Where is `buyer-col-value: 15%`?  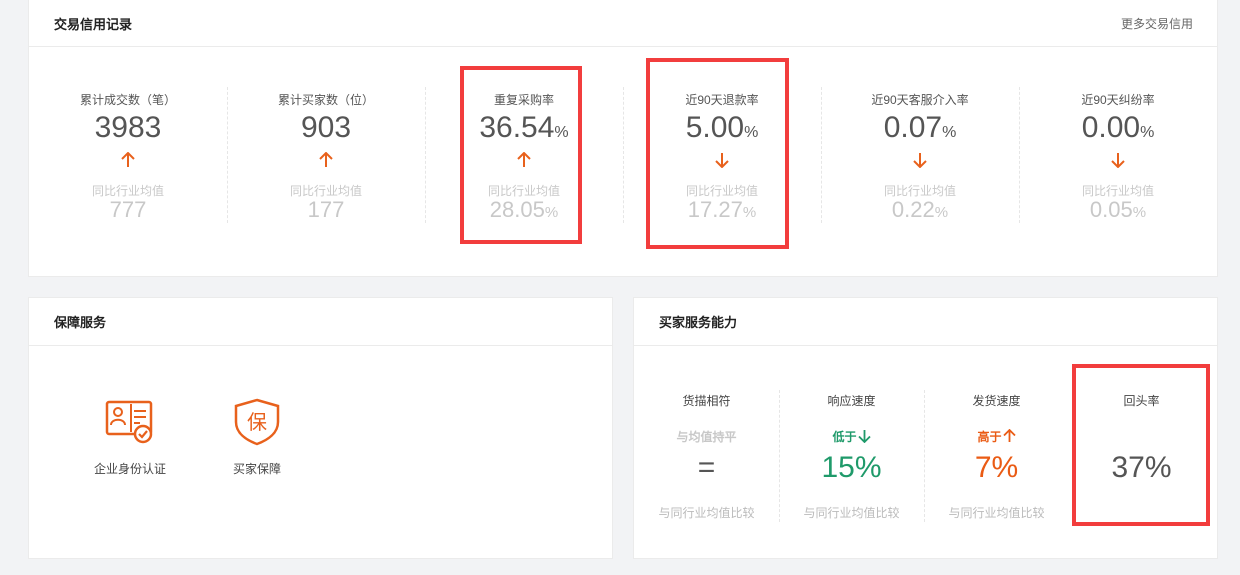 buyer-col-value: 15% is located at coordinates (851, 467).